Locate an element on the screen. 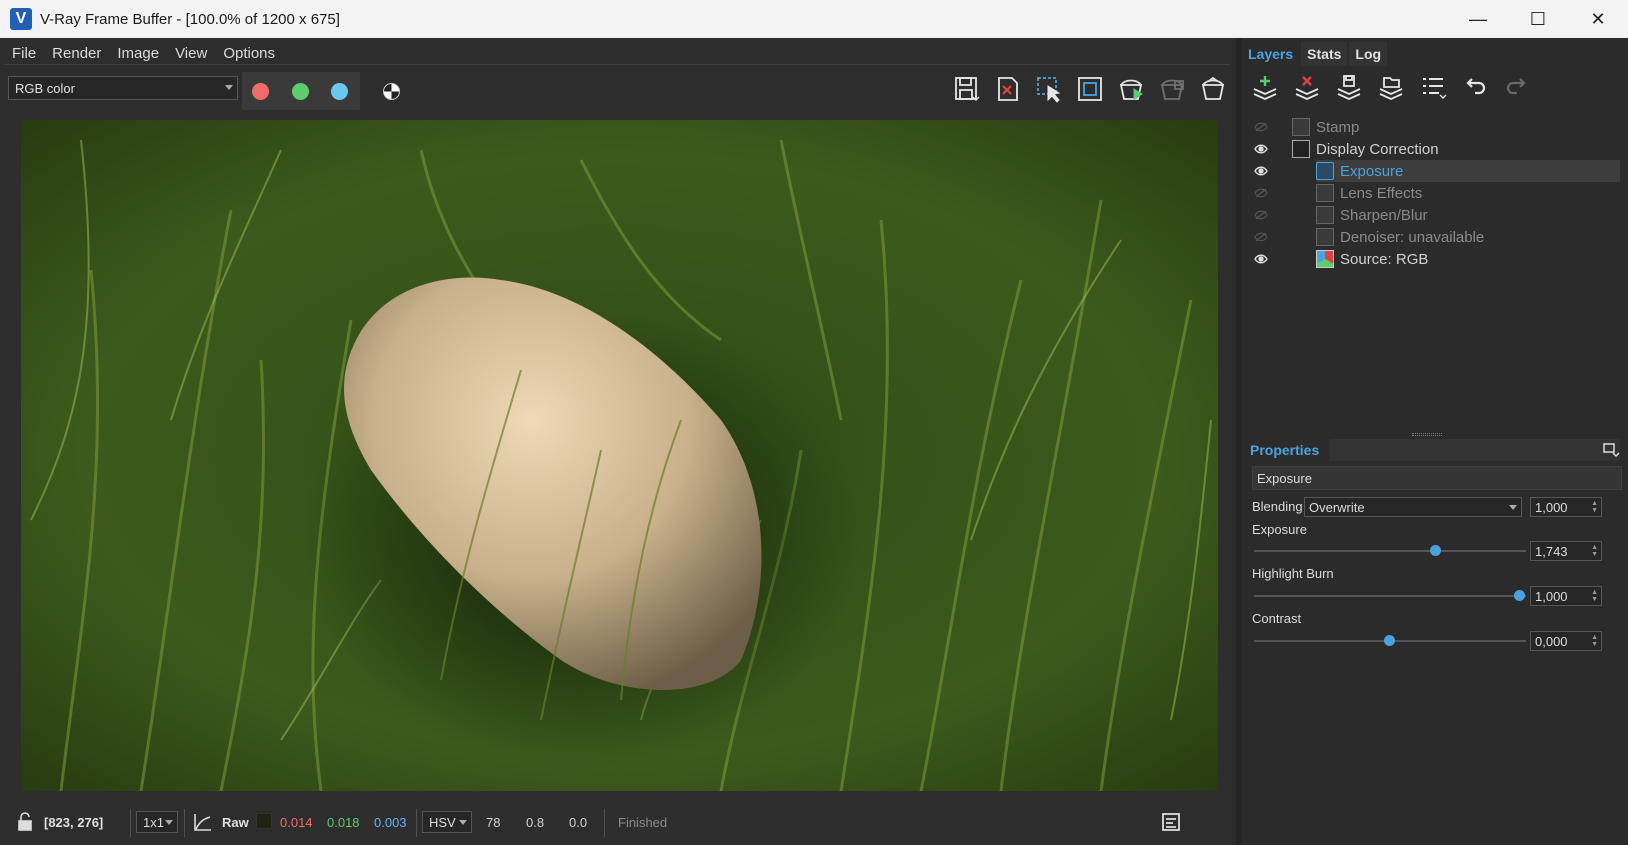 The image size is (1628, 845). panel-tabs: Layers Stats Log is located at coordinates (1315, 54).